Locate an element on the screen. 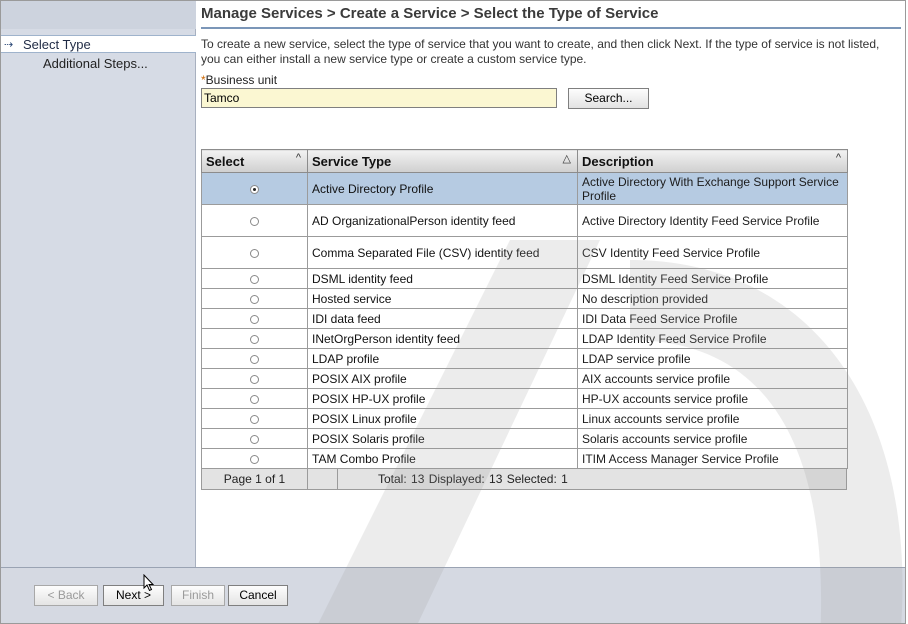 The width and height of the screenshot is (908, 624). header-label: Description is located at coordinates (618, 161).